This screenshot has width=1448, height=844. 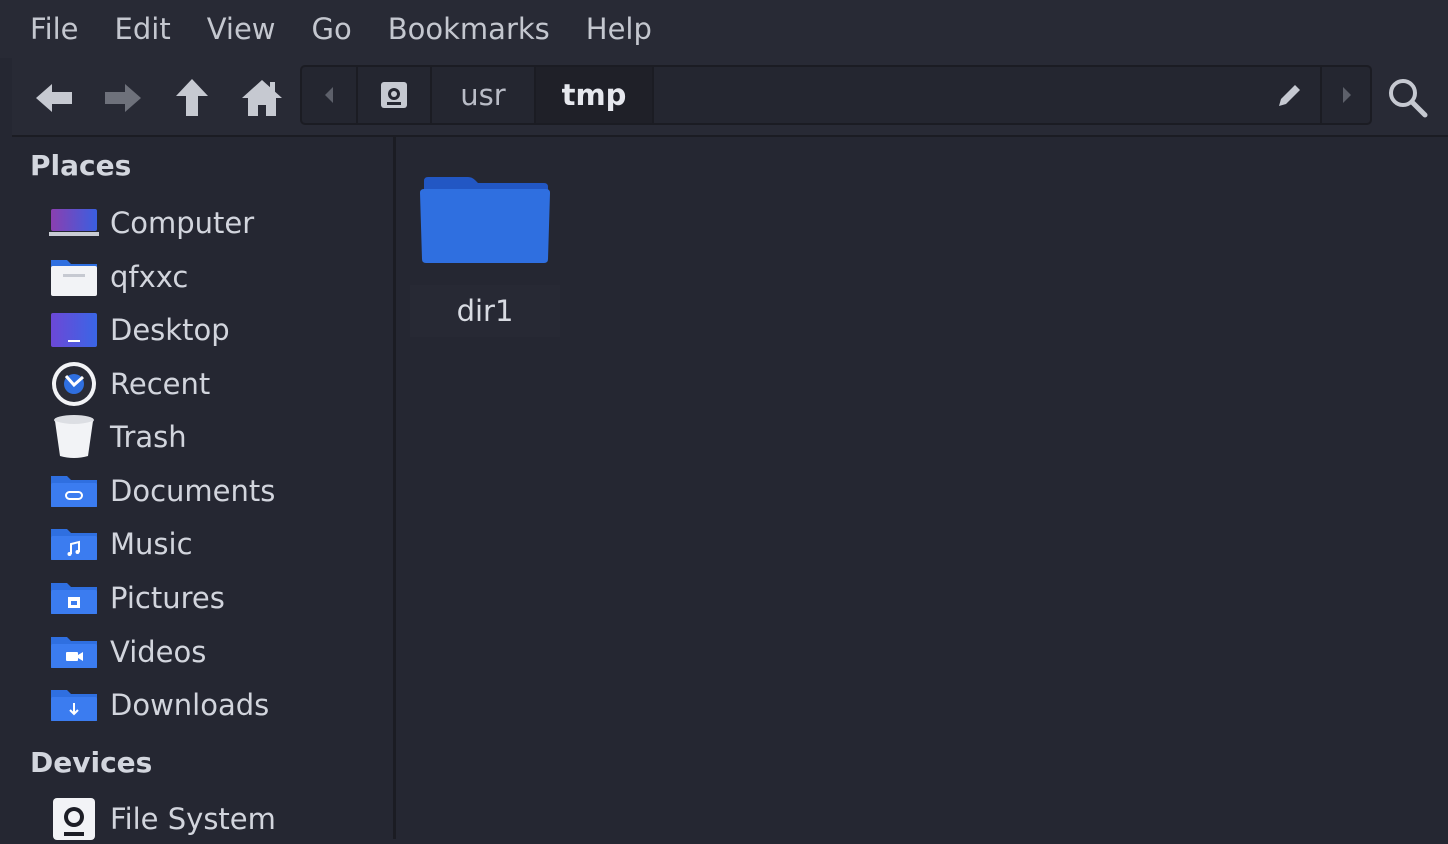 What do you see at coordinates (151, 544) in the screenshot?
I see `sidebar-label-music: Music` at bounding box center [151, 544].